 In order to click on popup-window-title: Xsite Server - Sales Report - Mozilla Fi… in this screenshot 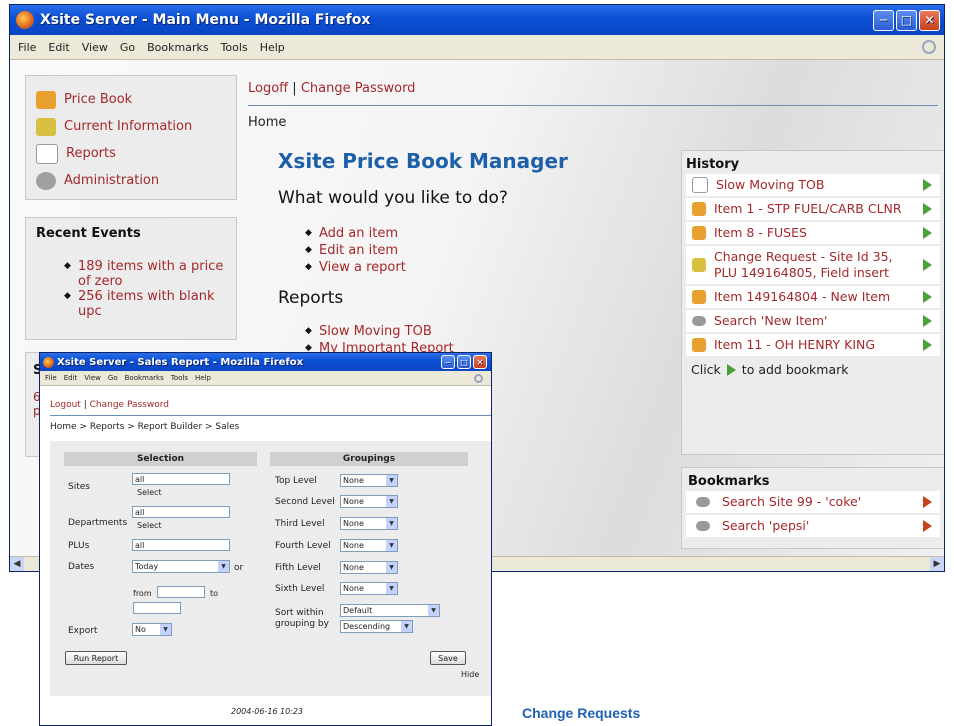, I will do `click(180, 362)`.